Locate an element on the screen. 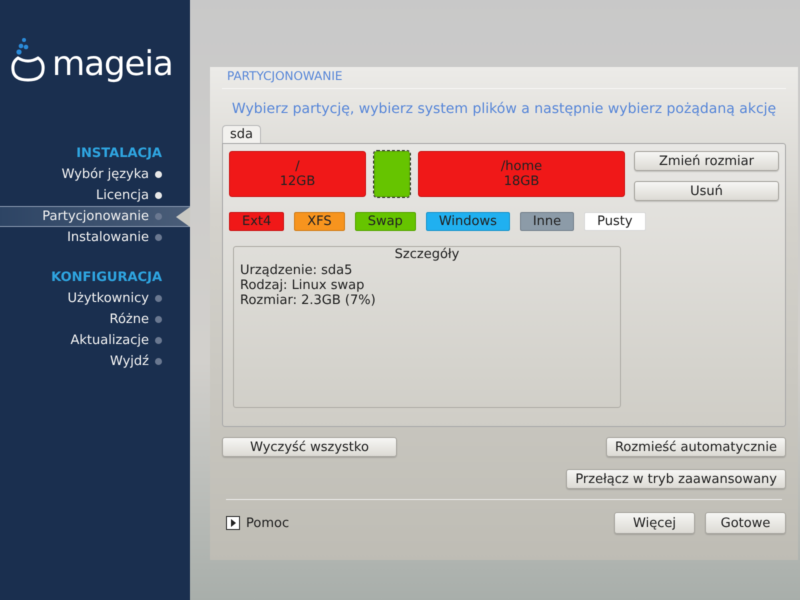 The height and width of the screenshot is (600, 800). dialog-button: Więcej is located at coordinates (654, 523).